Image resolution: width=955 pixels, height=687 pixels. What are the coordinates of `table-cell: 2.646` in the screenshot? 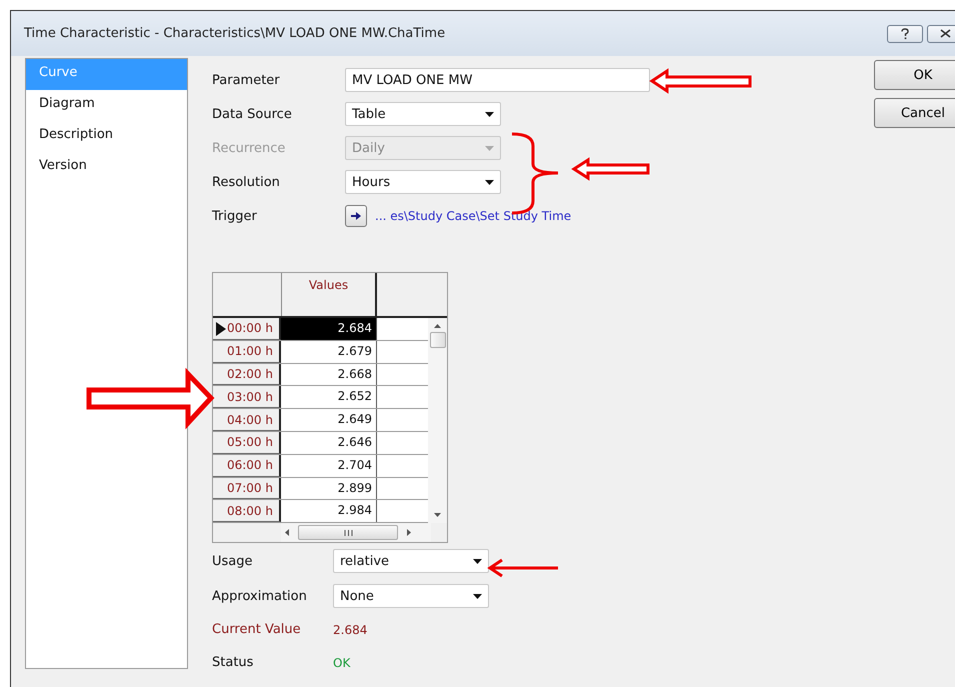 It's located at (329, 443).